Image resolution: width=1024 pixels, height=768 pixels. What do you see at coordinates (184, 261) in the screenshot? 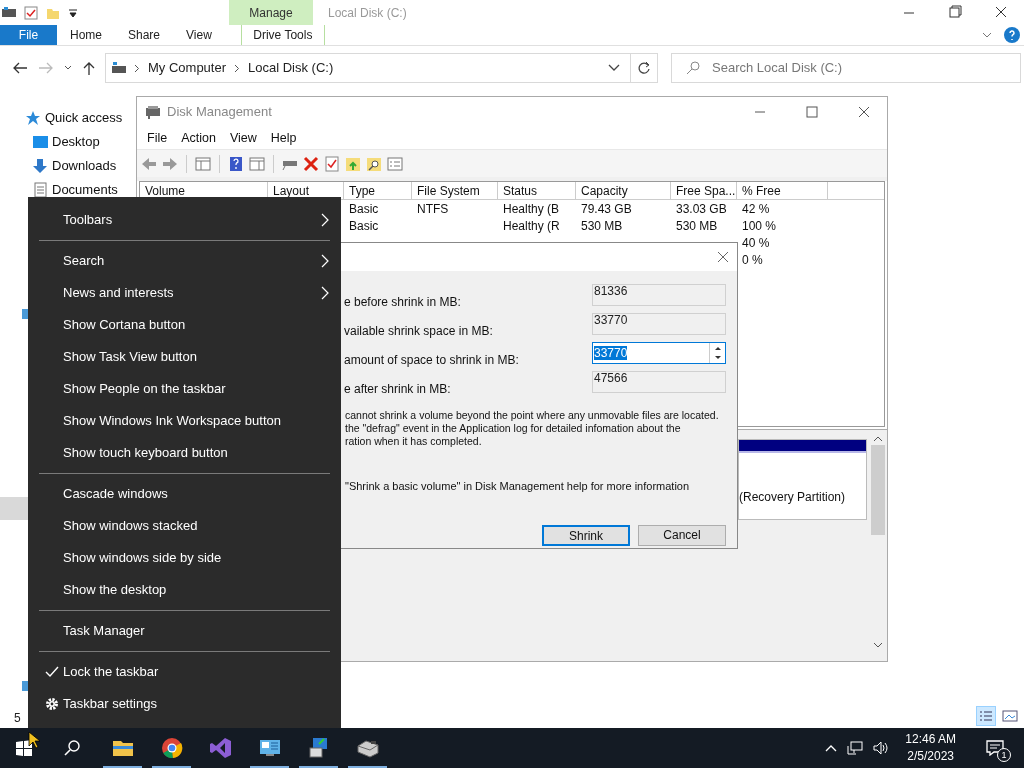
I see `menu-item: Search` at bounding box center [184, 261].